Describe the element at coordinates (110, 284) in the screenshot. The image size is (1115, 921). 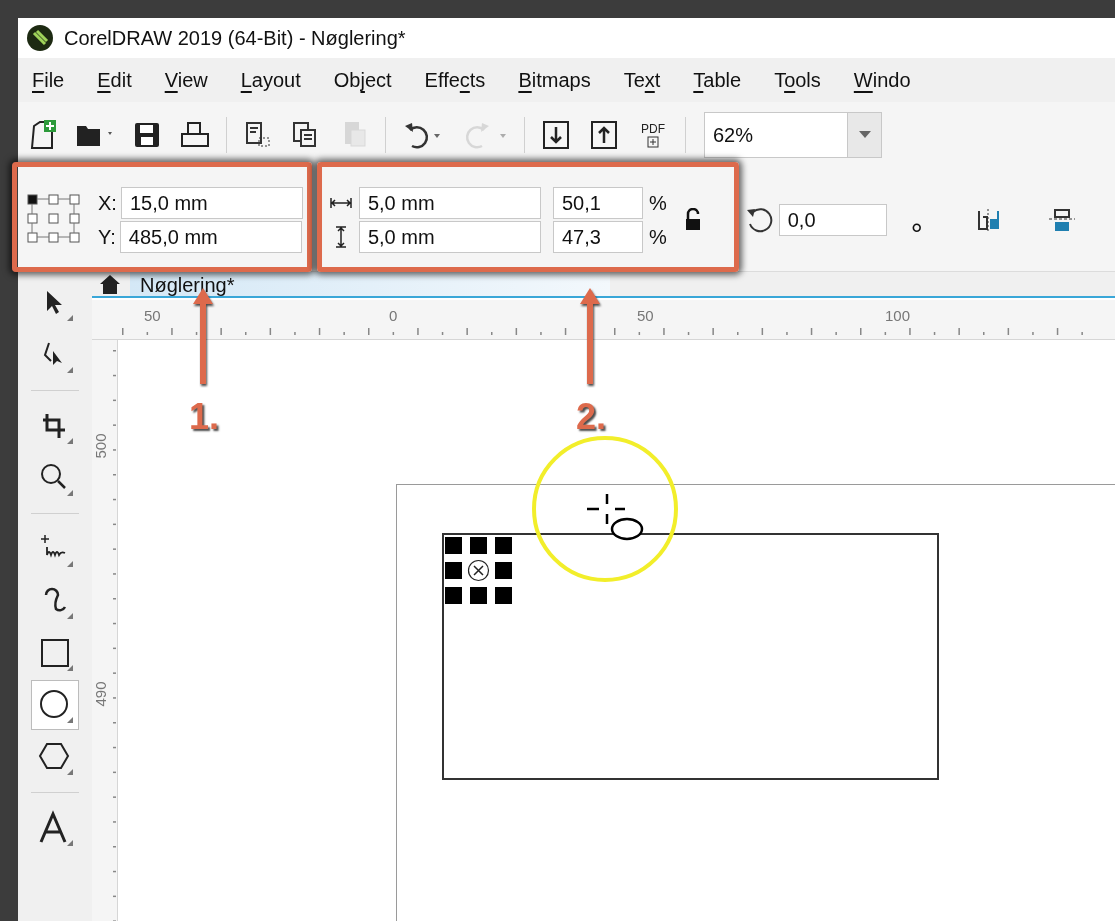
I see `home-icon` at that location.